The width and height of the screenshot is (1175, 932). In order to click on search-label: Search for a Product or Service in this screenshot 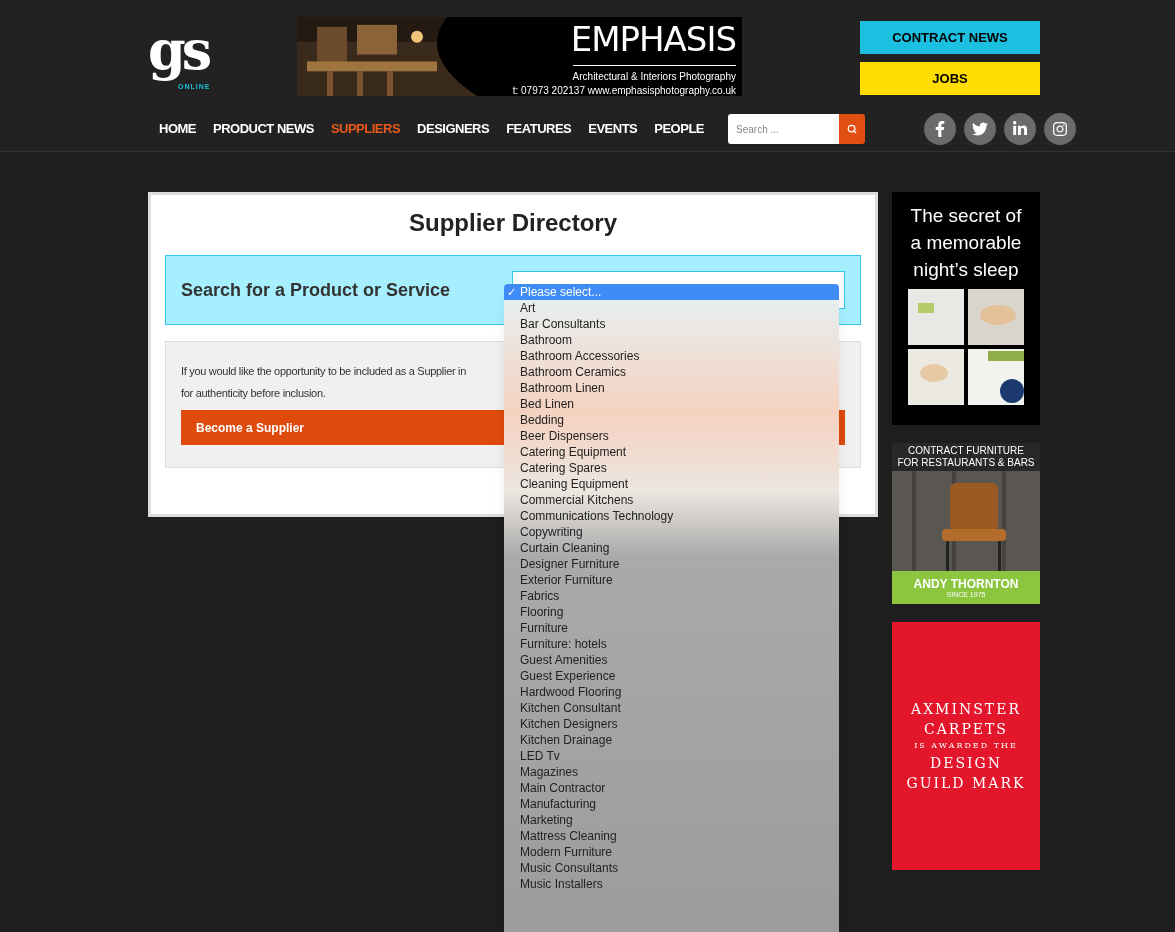, I will do `click(316, 290)`.